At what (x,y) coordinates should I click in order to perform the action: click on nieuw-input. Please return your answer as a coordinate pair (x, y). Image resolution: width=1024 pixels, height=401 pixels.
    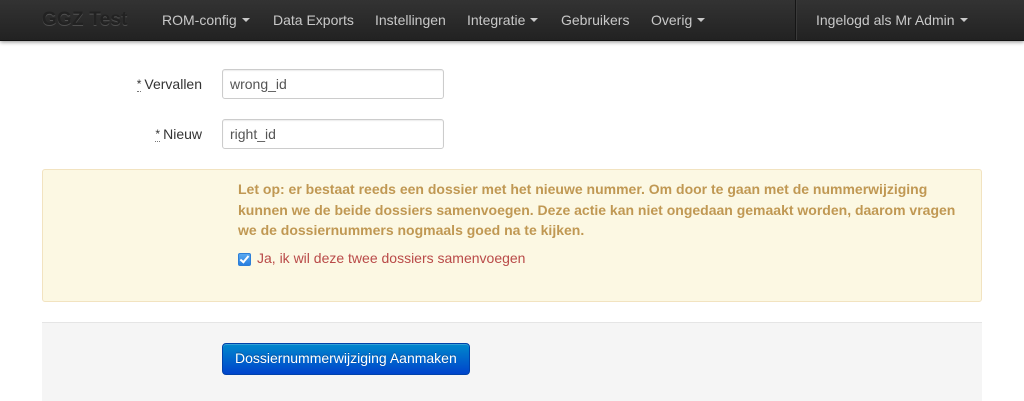
    Looking at the image, I should click on (333, 134).